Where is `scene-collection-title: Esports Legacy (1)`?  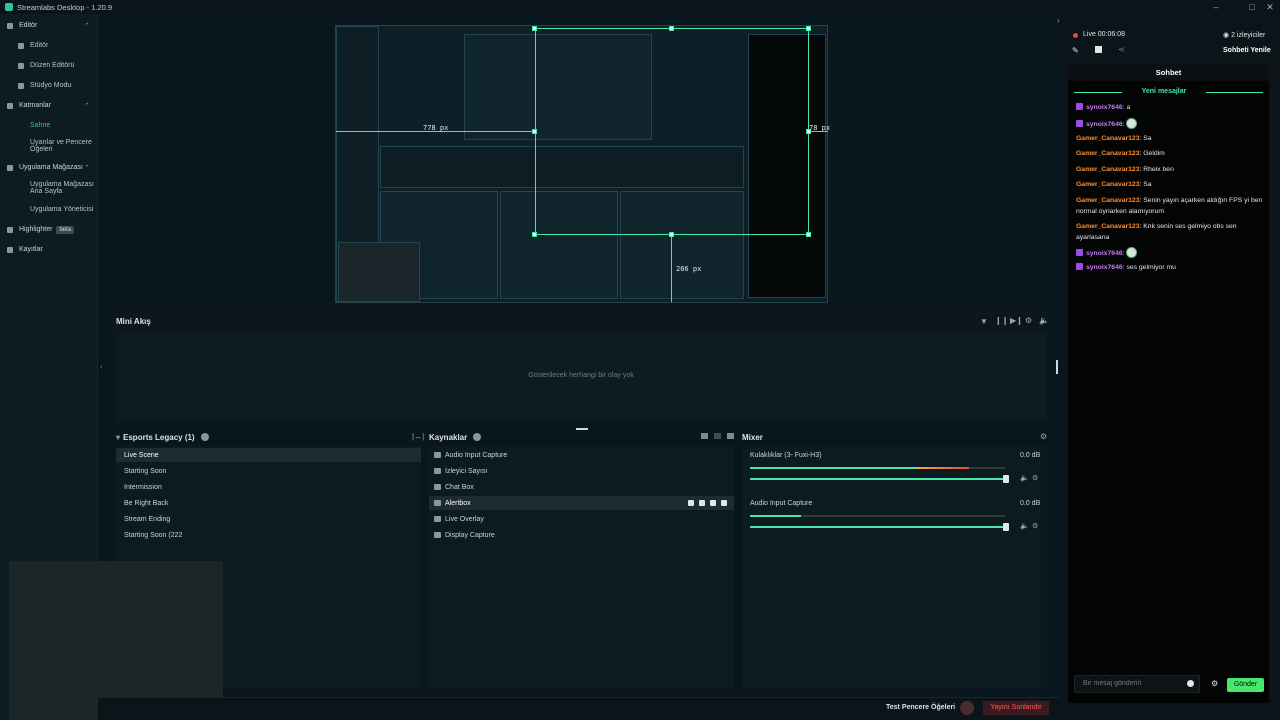 scene-collection-title: Esports Legacy (1) is located at coordinates (159, 437).